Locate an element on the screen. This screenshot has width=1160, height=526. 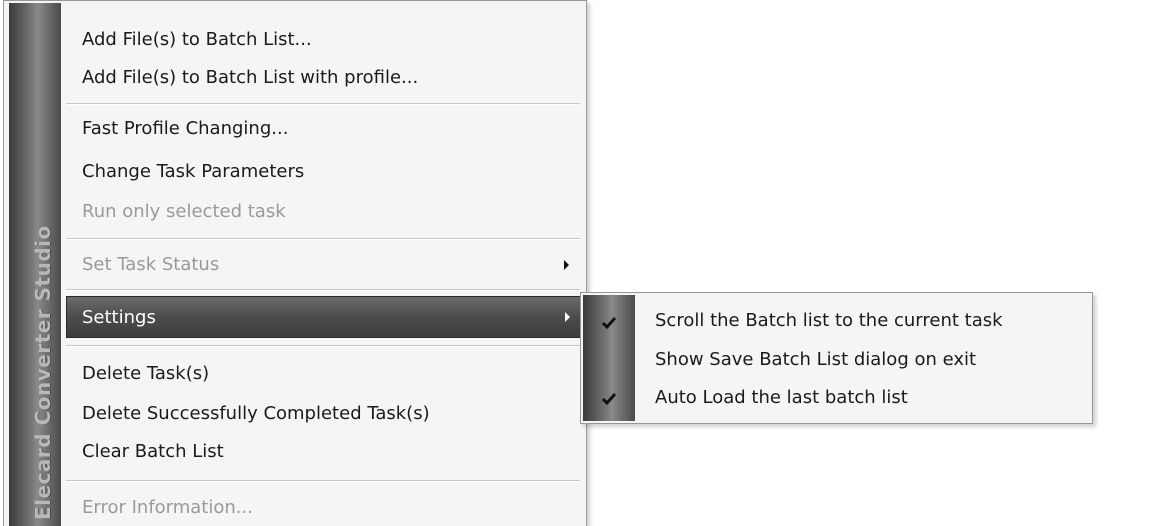
submenu-item-auto-load-last-batch: Auto Load the last batch list is located at coordinates (781, 398).